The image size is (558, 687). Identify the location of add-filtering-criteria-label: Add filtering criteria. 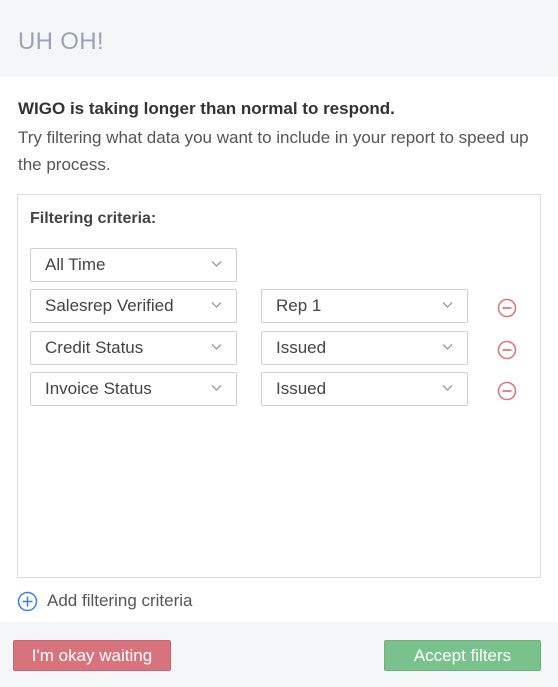
(120, 600).